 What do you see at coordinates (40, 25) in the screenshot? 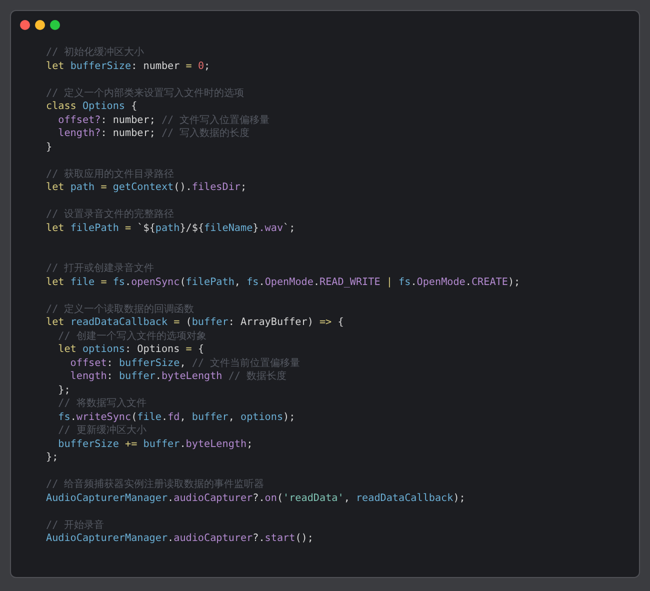
I see `window-minimize-icon` at bounding box center [40, 25].